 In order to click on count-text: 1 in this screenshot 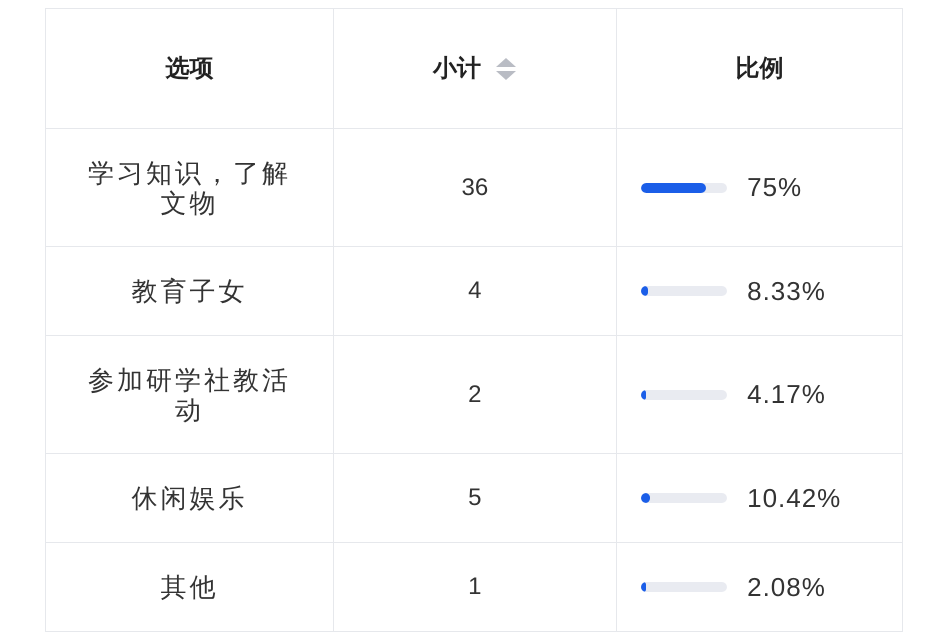, I will do `click(475, 586)`.